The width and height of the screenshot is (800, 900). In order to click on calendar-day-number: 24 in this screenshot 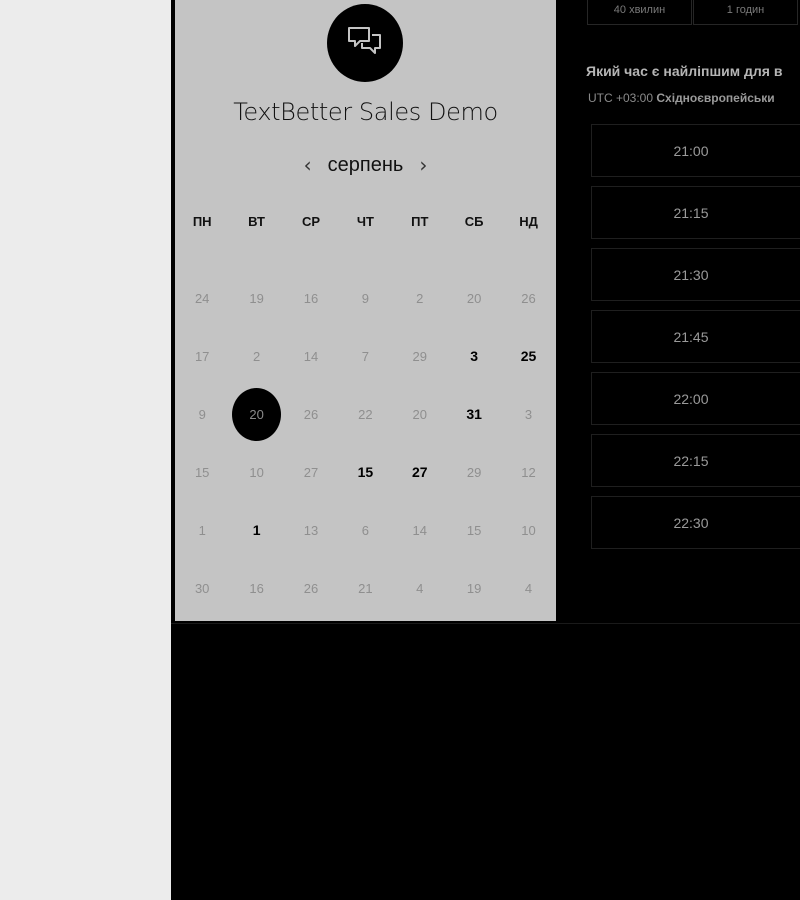, I will do `click(202, 298)`.